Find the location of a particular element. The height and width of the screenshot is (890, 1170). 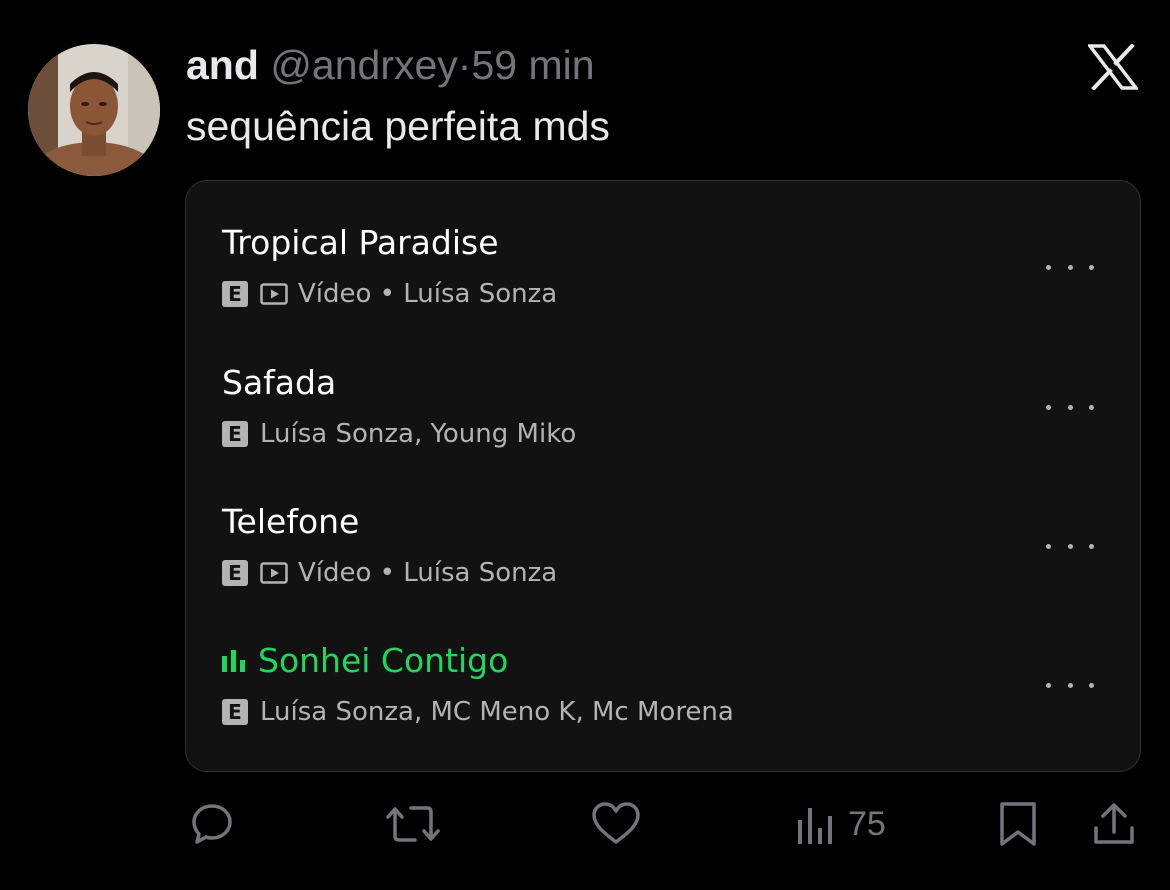

track-title: Sonhei Contigo is located at coordinates (672, 661).